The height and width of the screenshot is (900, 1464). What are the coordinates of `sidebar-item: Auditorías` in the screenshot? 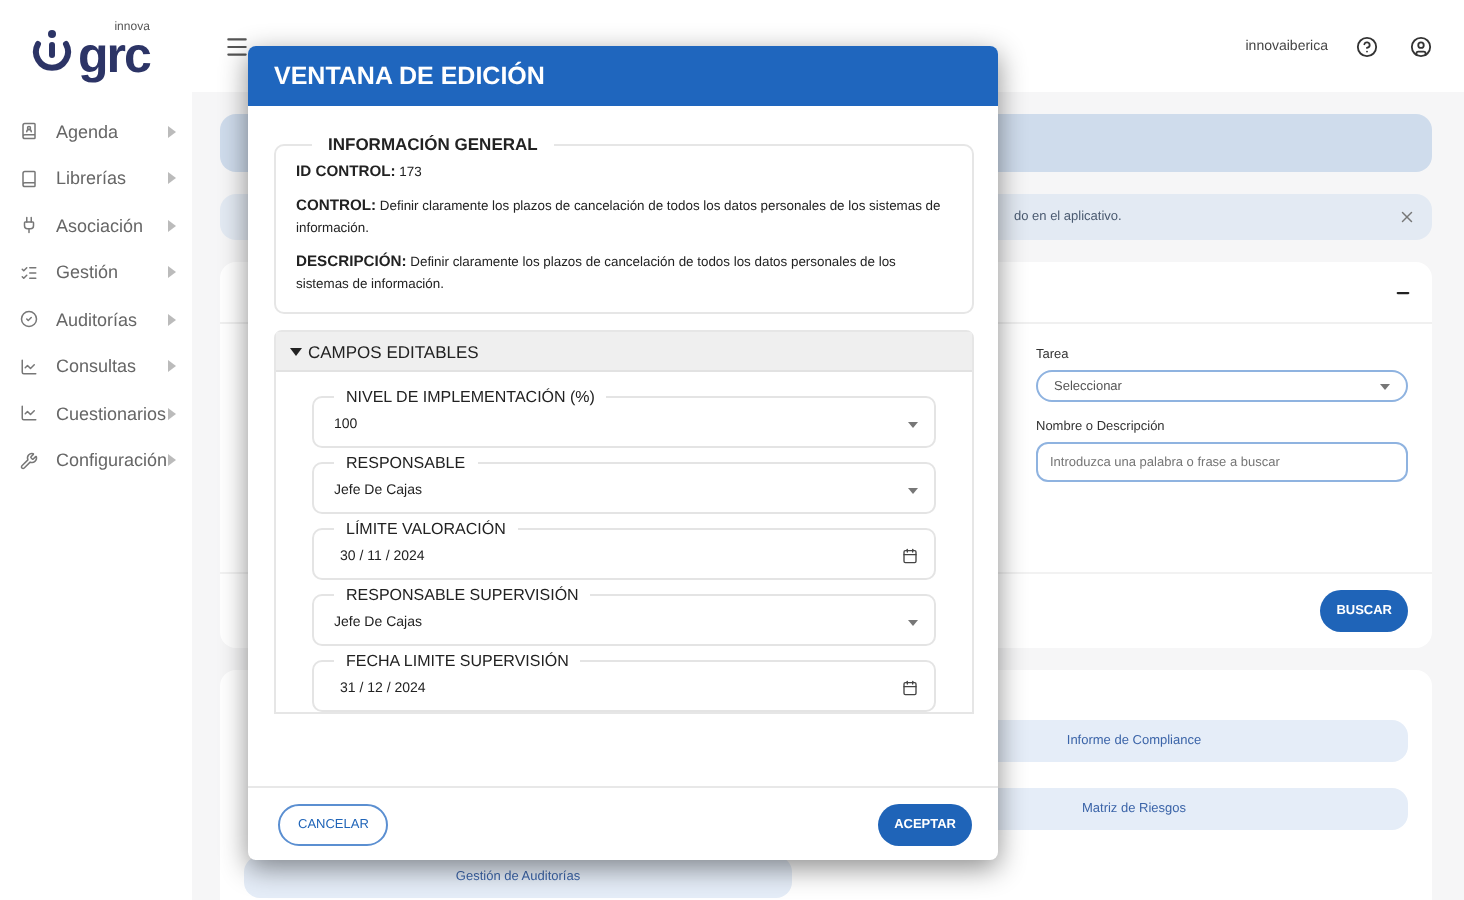 It's located at (96, 319).